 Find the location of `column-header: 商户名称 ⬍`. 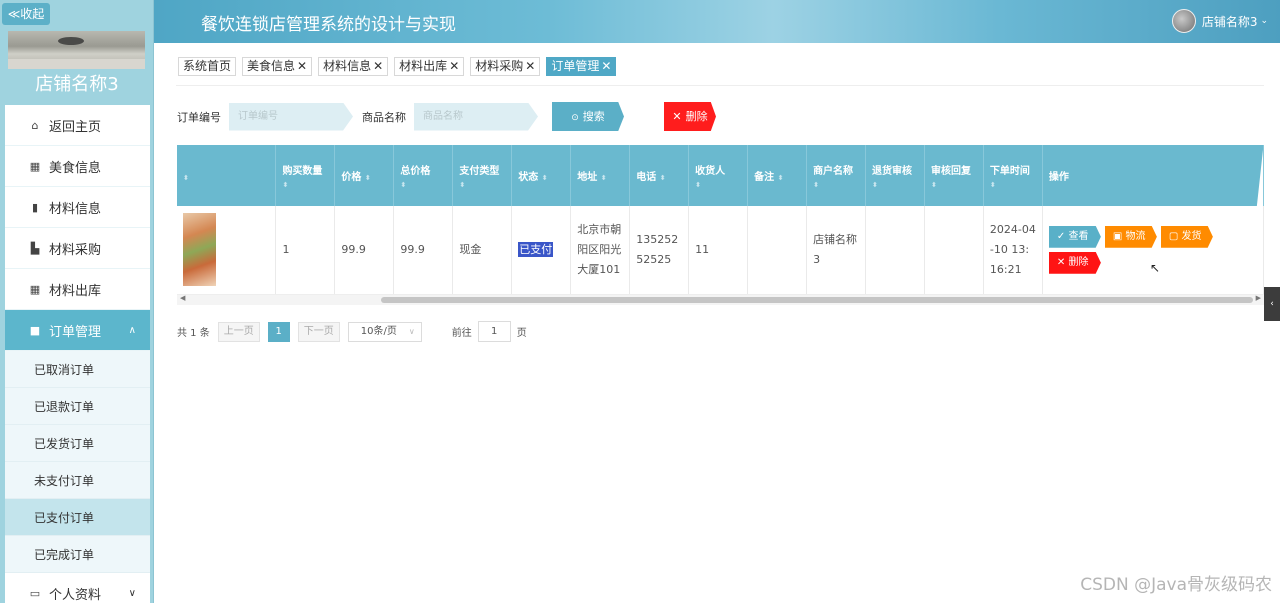

column-header: 商户名称 ⬍ is located at coordinates (836, 175).